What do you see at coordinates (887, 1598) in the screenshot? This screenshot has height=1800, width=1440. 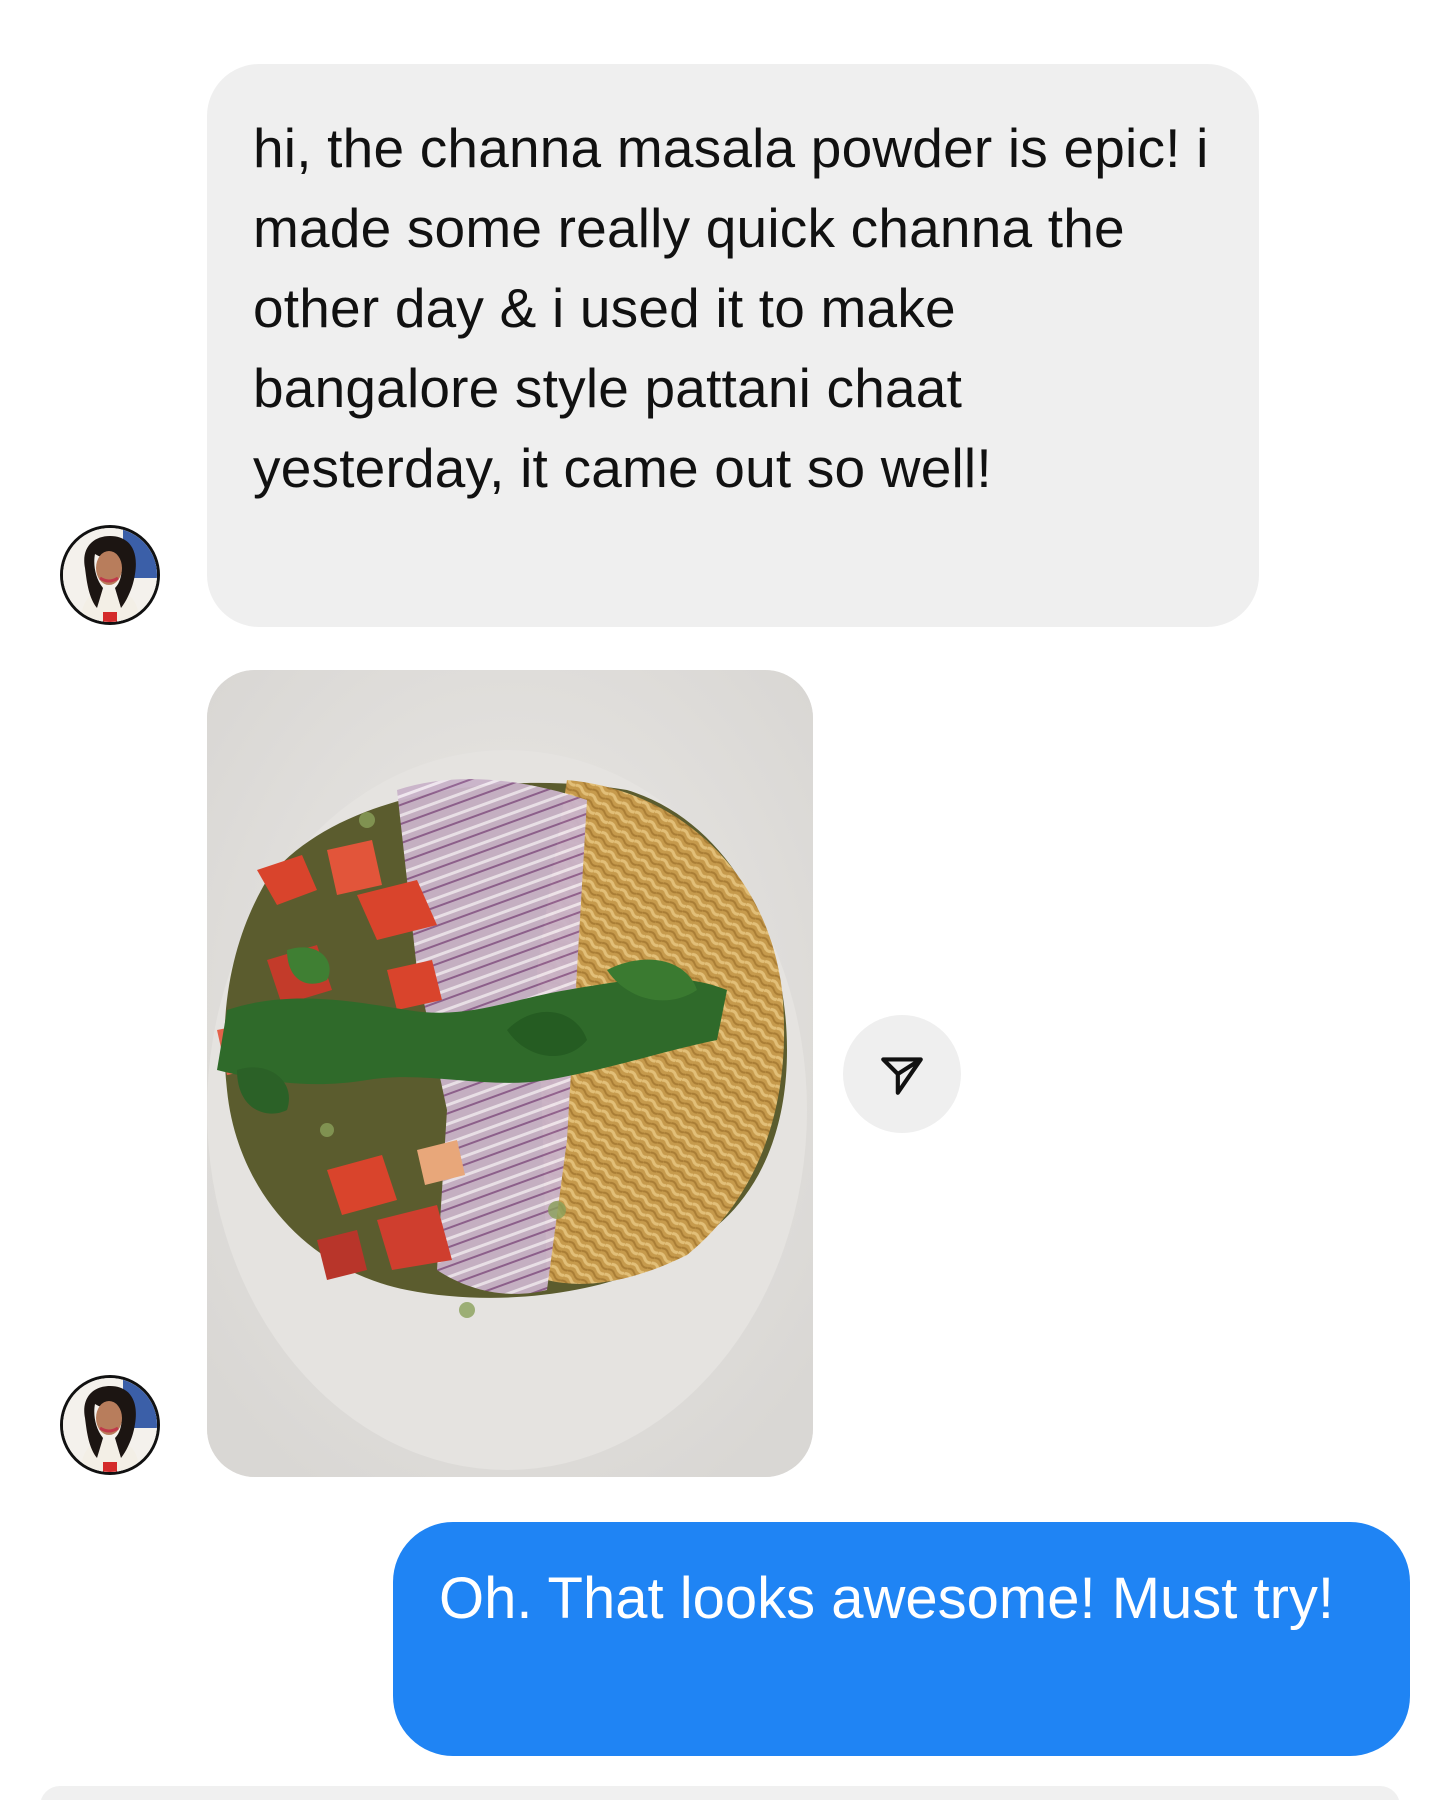 I see `outgoing-message-text: Oh. That looks awesome! Must try!` at bounding box center [887, 1598].